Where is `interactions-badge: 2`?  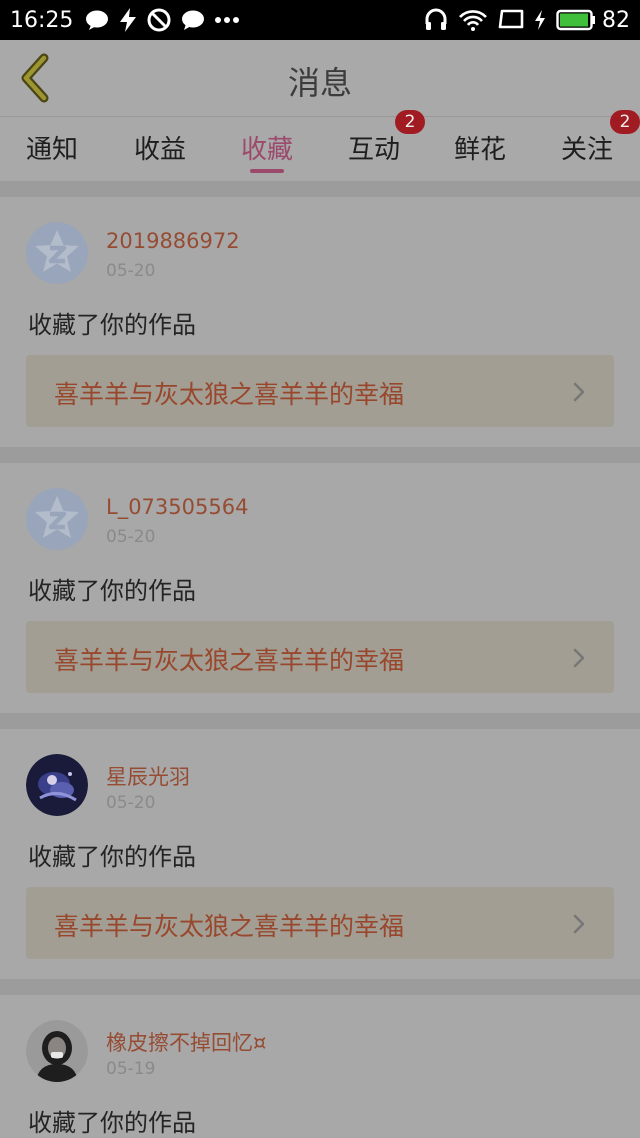
interactions-badge: 2 is located at coordinates (410, 122).